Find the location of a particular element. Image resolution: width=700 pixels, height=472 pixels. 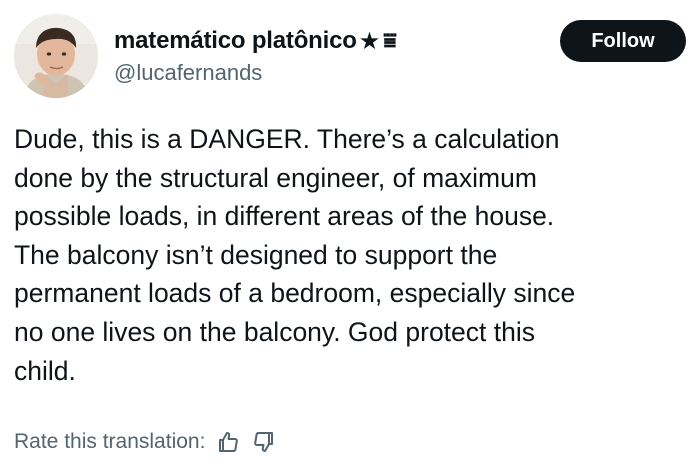

name-symbol: ⩸ is located at coordinates (390, 40).